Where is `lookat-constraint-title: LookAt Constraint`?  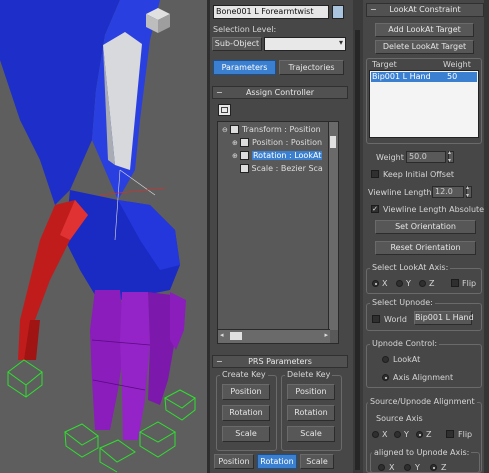 lookat-constraint-title: LookAt Constraint is located at coordinates (425, 9).